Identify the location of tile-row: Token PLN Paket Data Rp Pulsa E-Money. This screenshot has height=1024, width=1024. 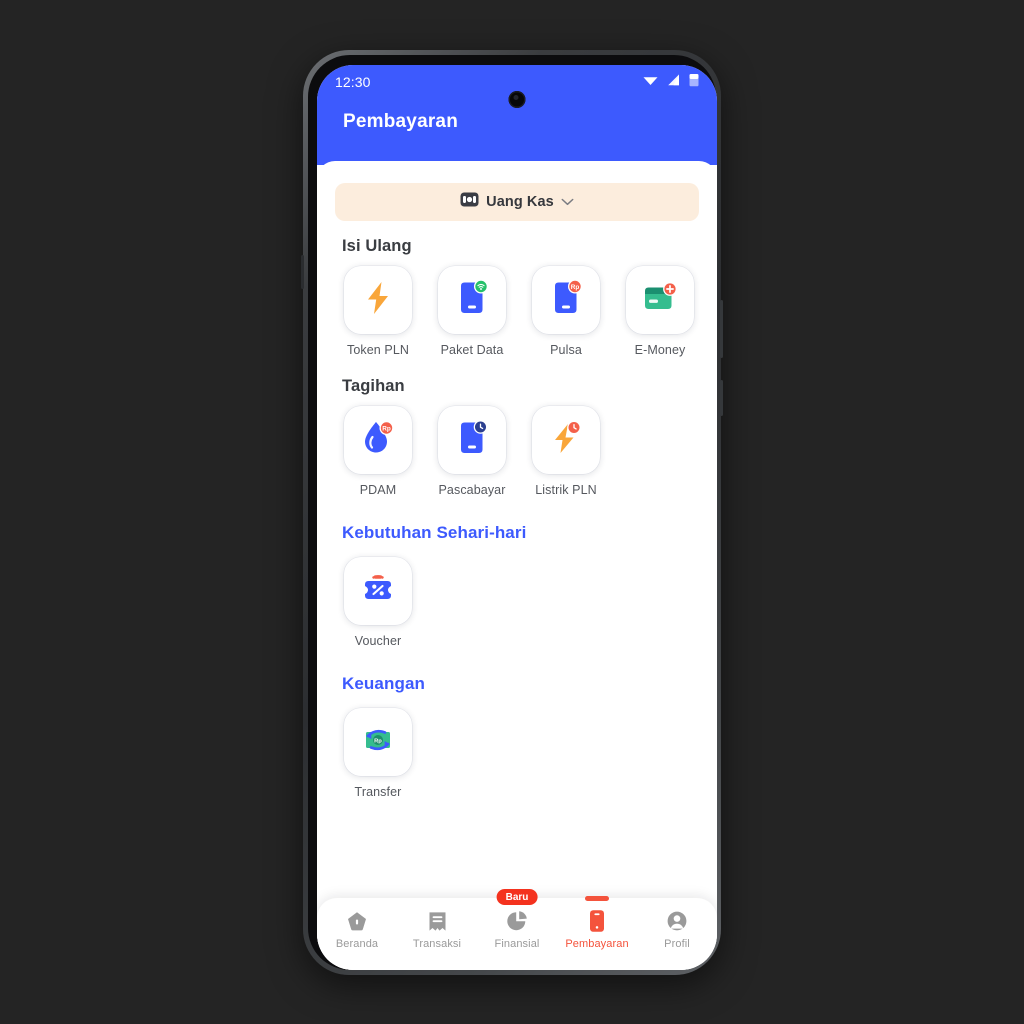
(517, 311).